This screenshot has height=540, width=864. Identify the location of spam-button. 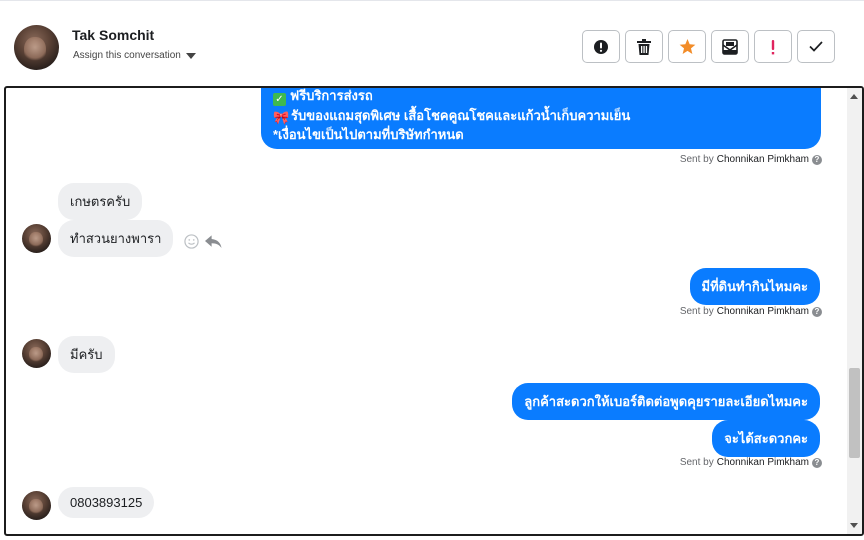
(601, 46).